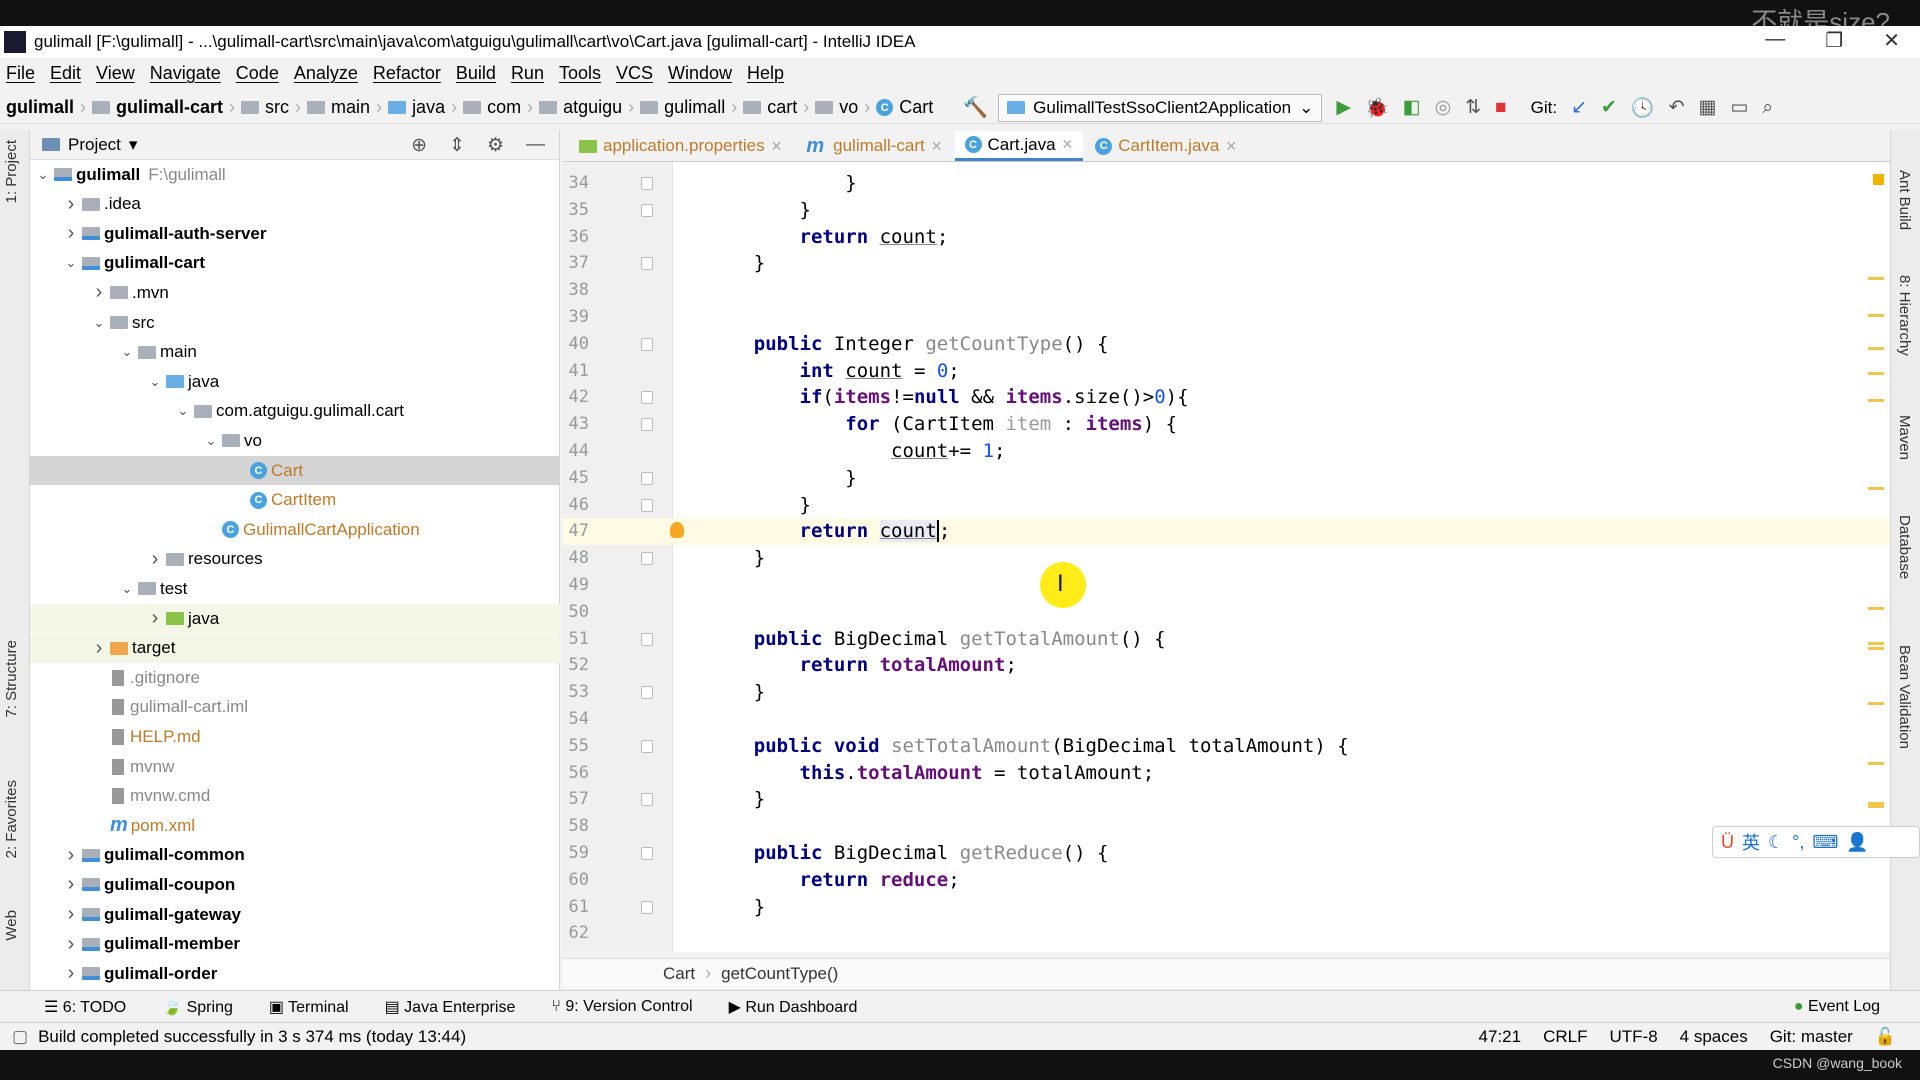  I want to click on git-commit-icon: ✔, so click(1609, 107).